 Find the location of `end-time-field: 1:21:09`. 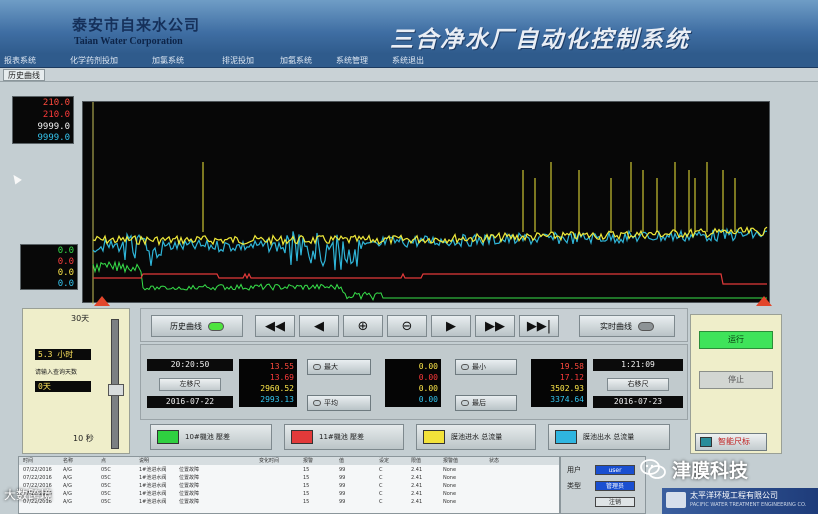

end-time-field: 1:21:09 is located at coordinates (638, 365).